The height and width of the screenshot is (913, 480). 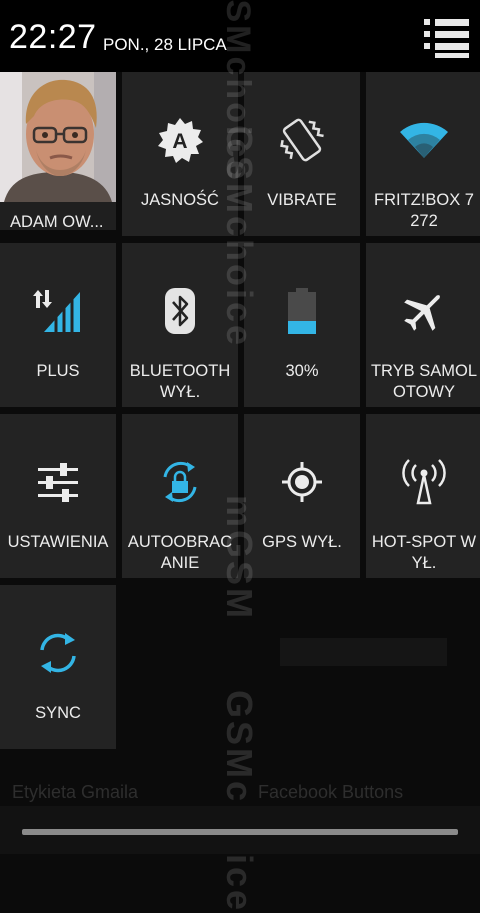 What do you see at coordinates (58, 137) in the screenshot?
I see `avatar` at bounding box center [58, 137].